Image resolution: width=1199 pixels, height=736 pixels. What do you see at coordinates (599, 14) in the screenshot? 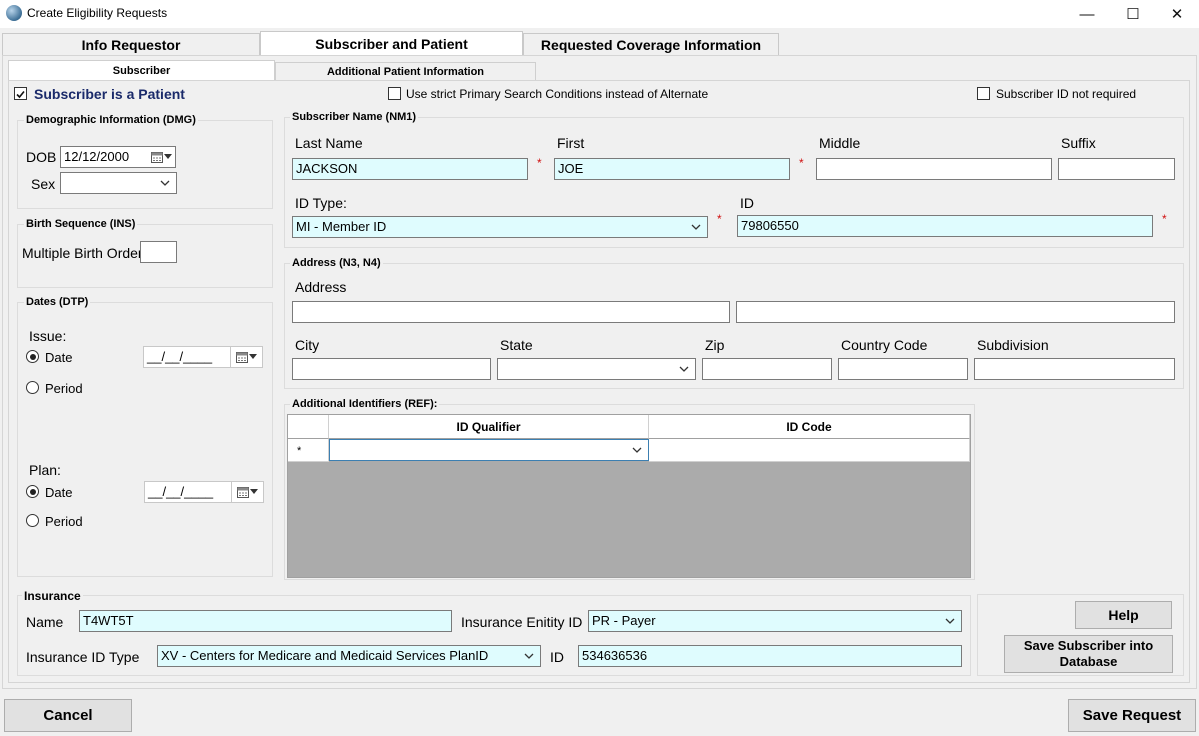
I see `title-bar` at bounding box center [599, 14].